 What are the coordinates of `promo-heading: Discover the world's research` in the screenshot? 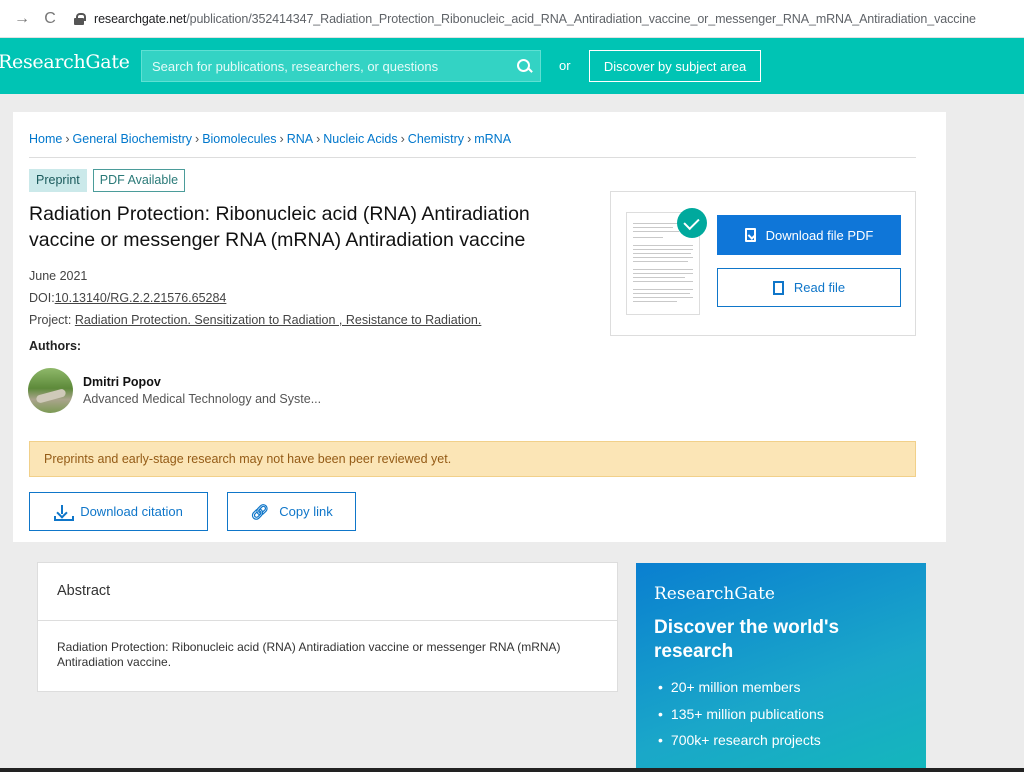 It's located at (747, 639).